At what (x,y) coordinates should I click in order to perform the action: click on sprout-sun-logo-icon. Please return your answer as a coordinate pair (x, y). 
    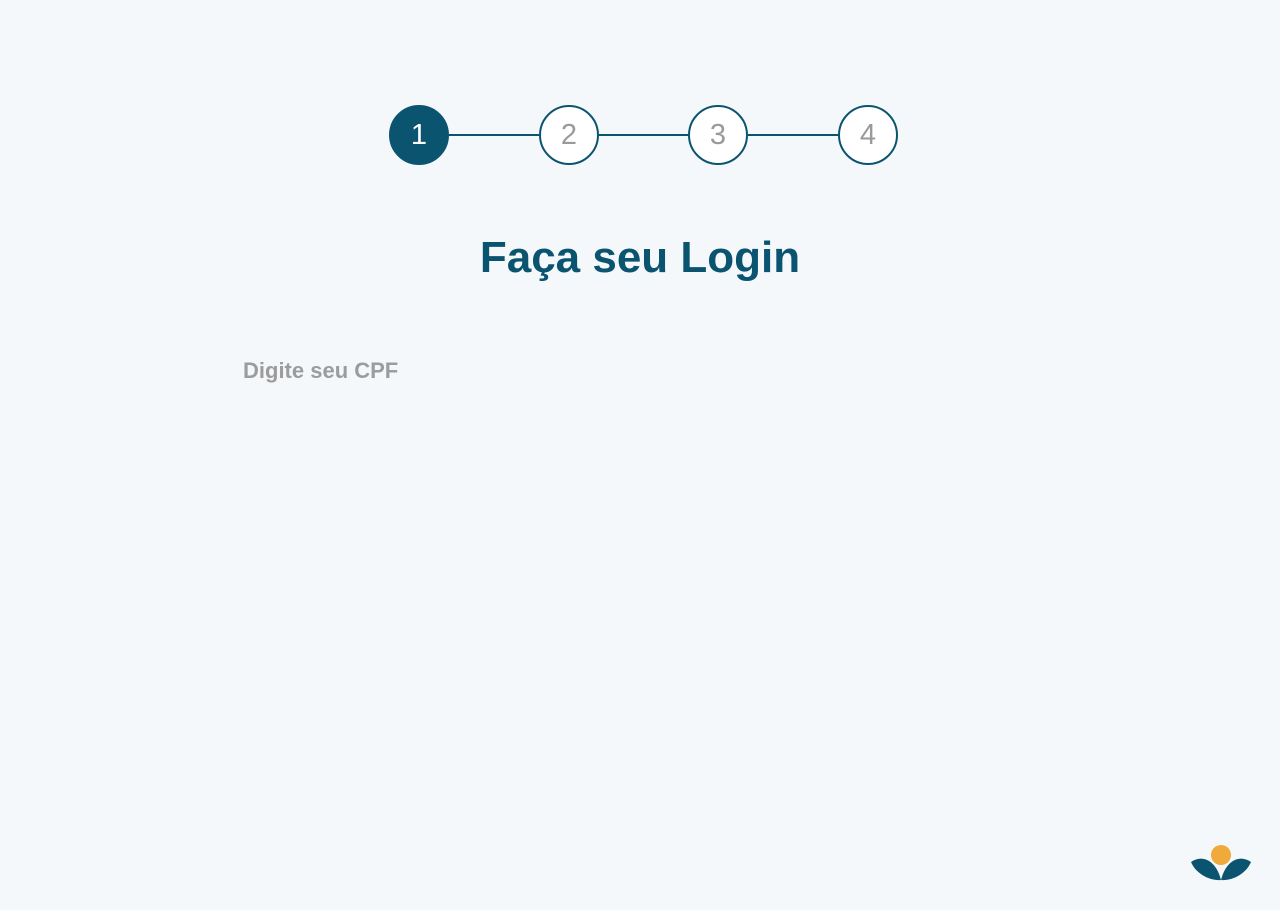
    Looking at the image, I should click on (1221, 863).